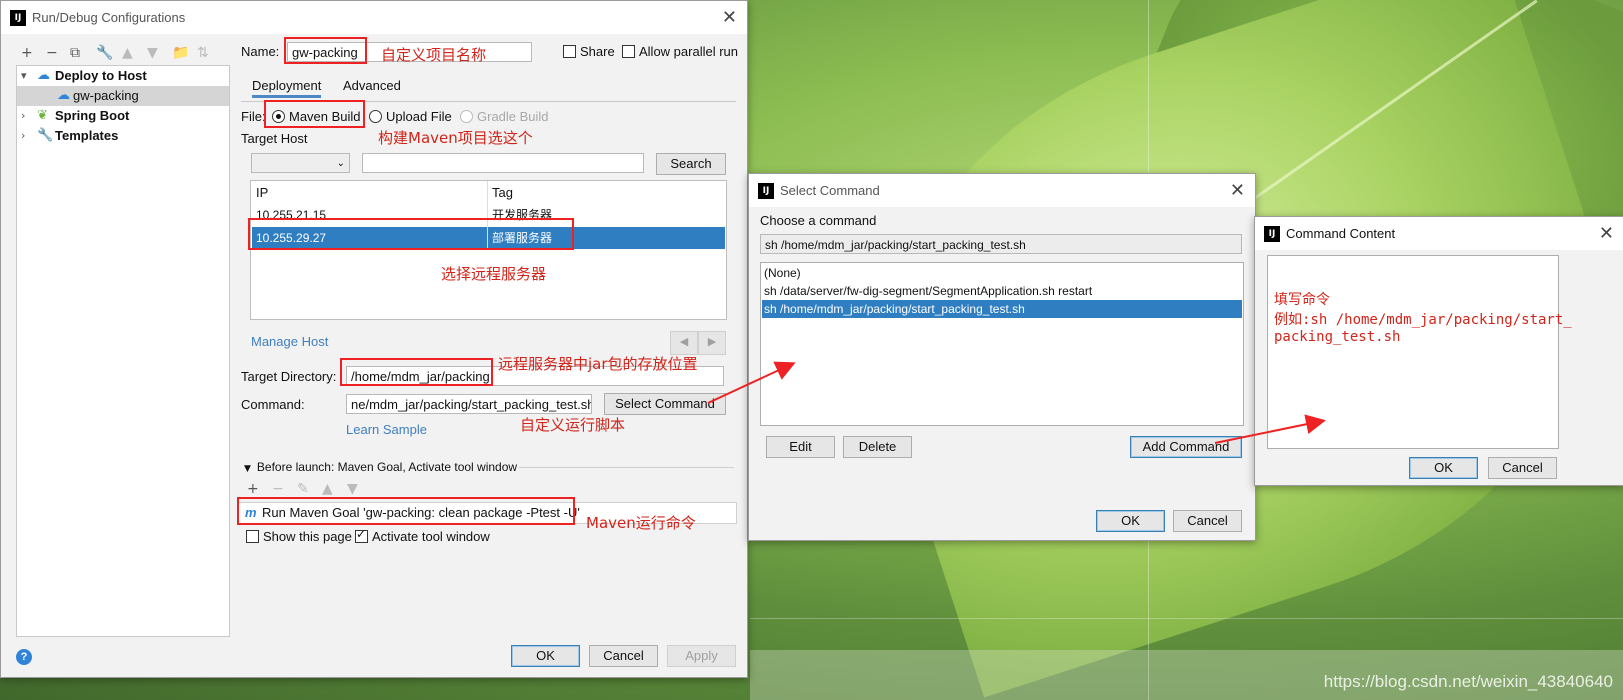 The width and height of the screenshot is (1623, 700). I want to click on checkbox-checked-icon, so click(361, 535).